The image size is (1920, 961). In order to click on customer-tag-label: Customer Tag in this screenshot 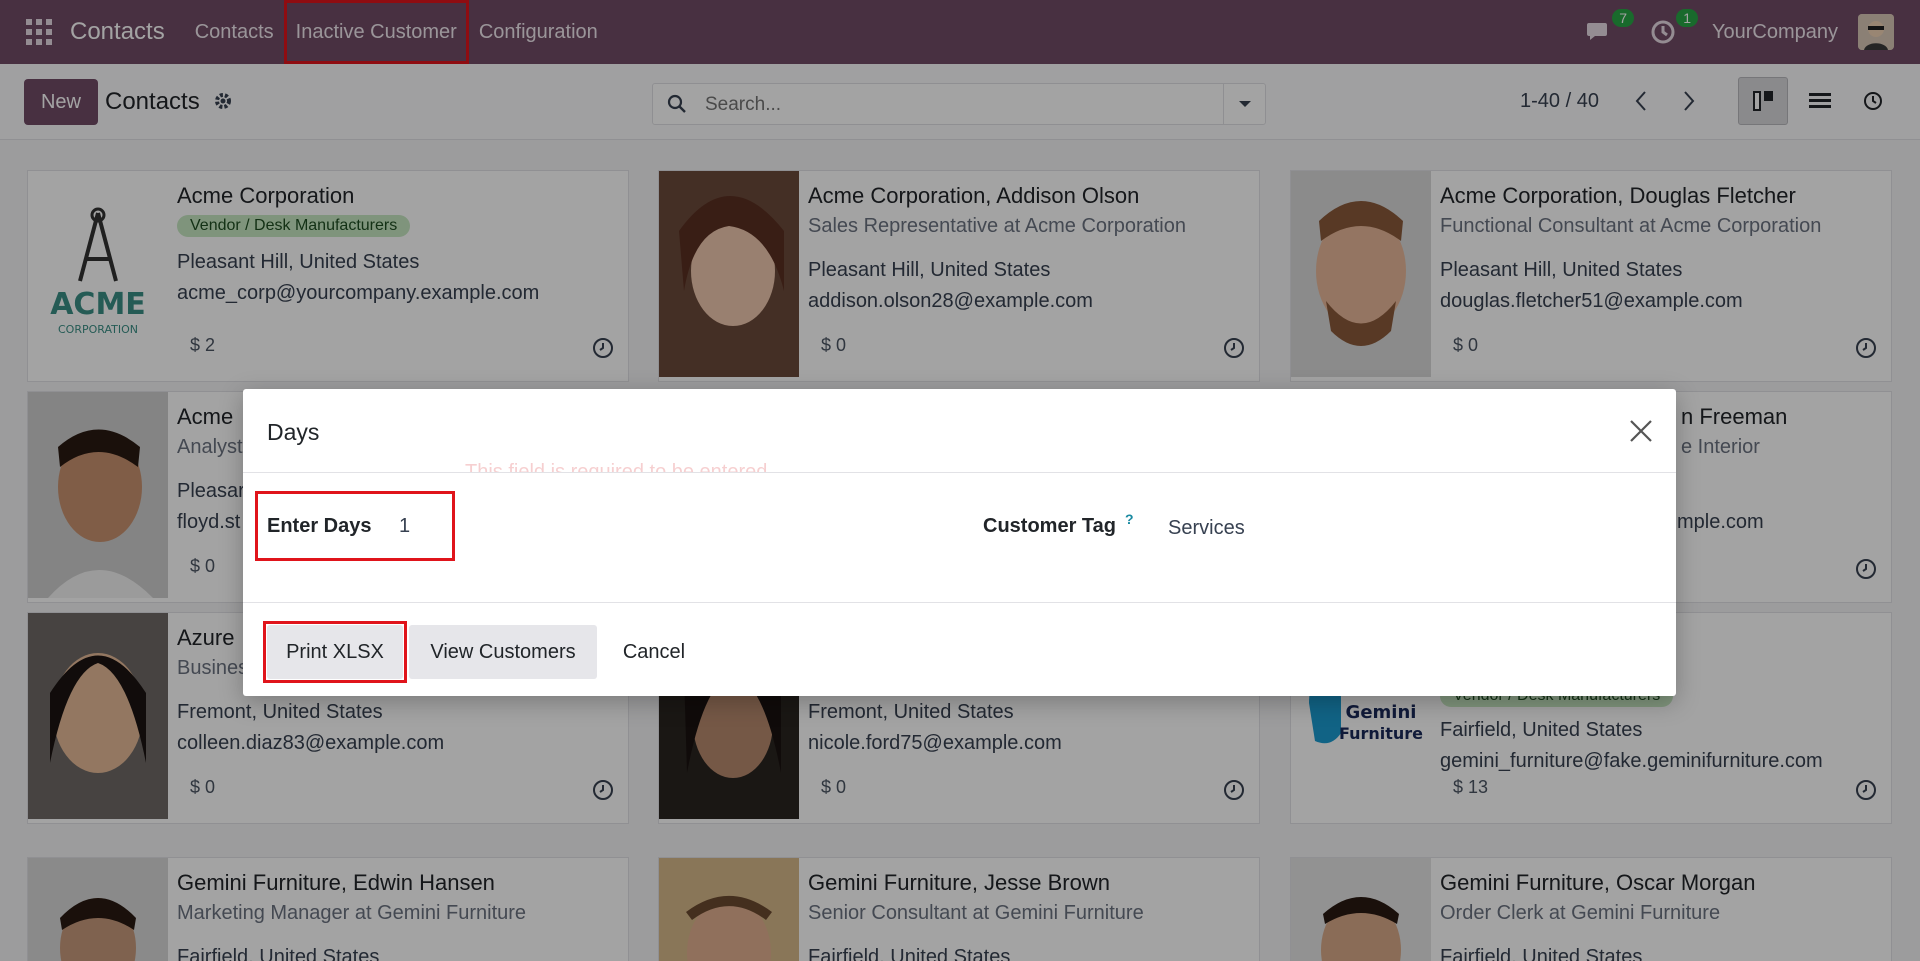, I will do `click(1049, 526)`.